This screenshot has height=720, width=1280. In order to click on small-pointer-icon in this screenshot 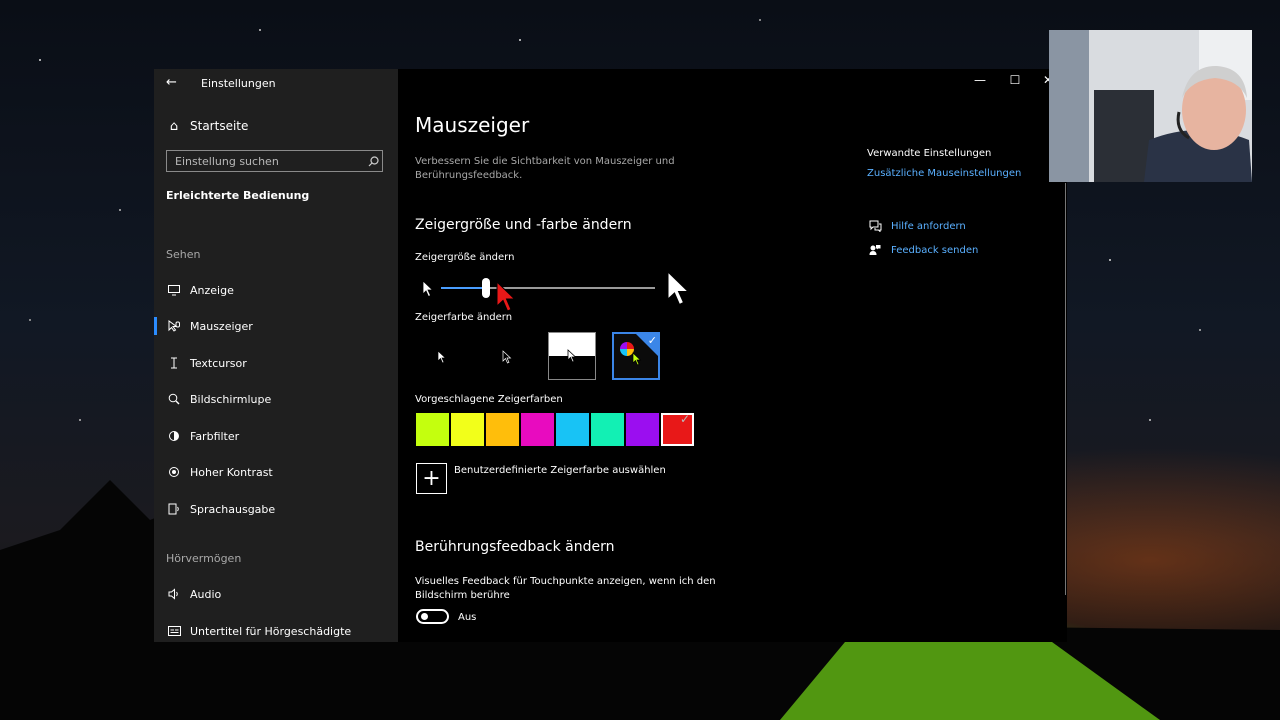, I will do `click(428, 289)`.